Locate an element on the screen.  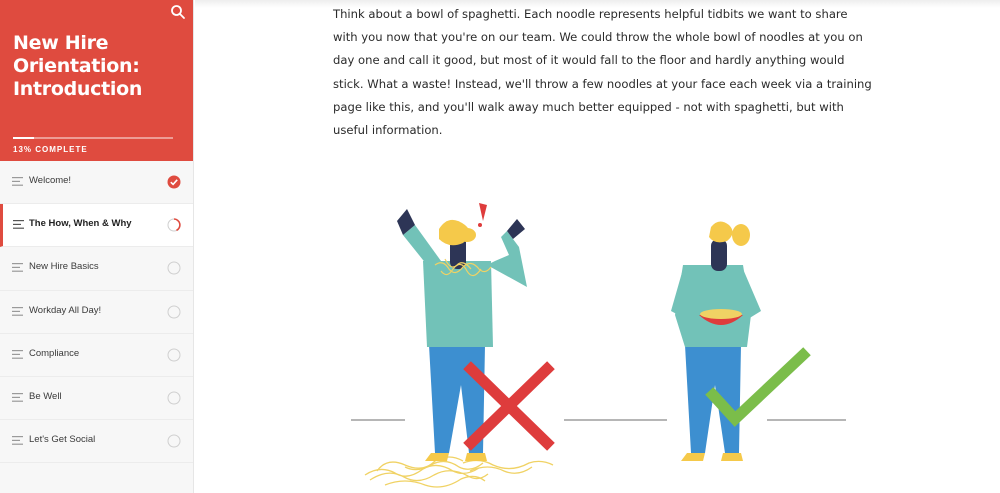
lesson-item-lets-get-social: Let's Get Social is located at coordinates (96, 442).